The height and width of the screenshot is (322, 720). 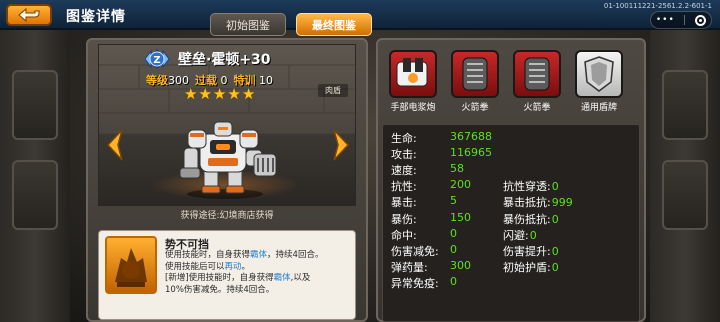 I want to click on stat-label: 攻击:, so click(x=404, y=155).